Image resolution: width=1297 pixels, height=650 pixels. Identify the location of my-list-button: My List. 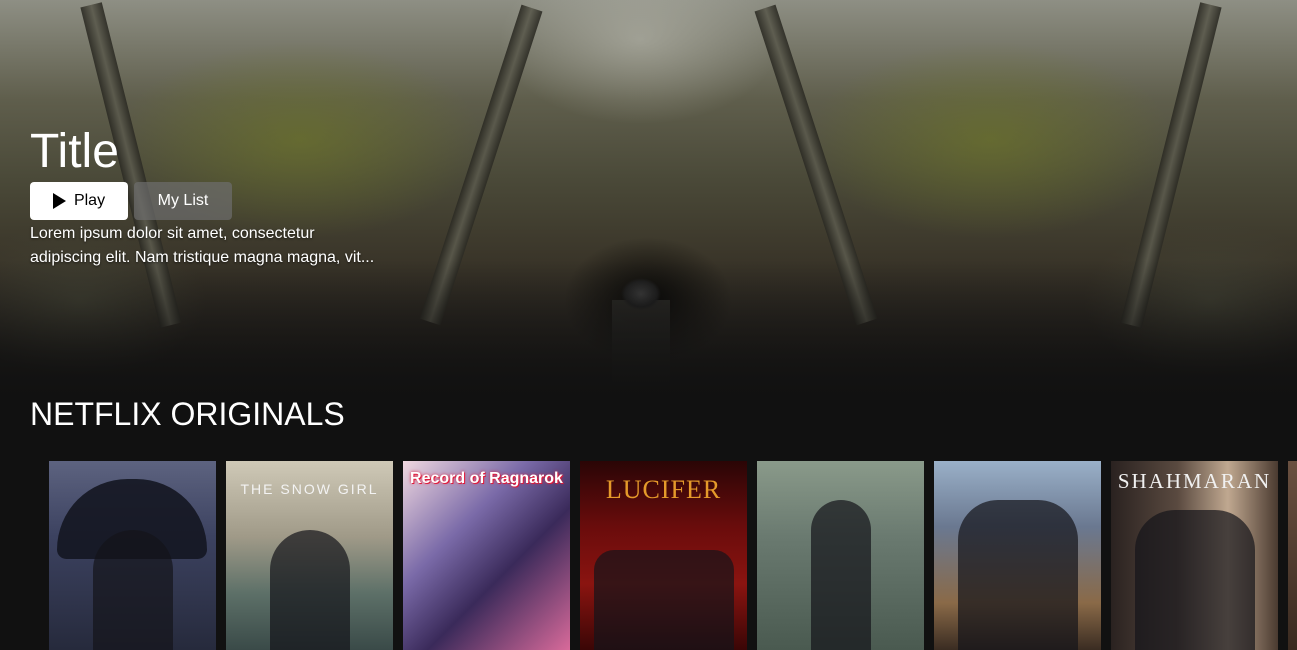
(183, 201).